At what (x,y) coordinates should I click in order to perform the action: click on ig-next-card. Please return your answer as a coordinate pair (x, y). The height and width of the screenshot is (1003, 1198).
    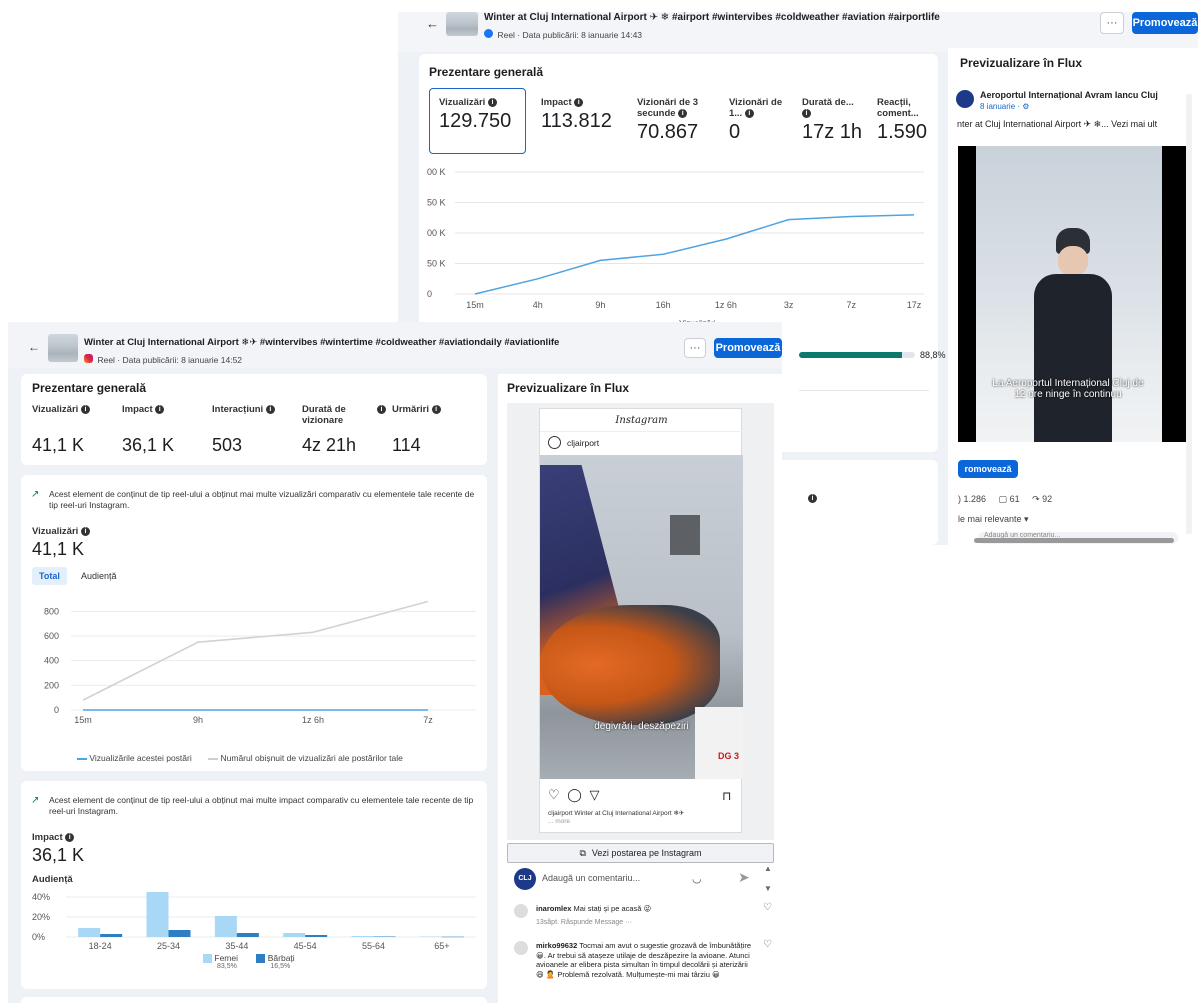
    Looking at the image, I should click on (254, 1000).